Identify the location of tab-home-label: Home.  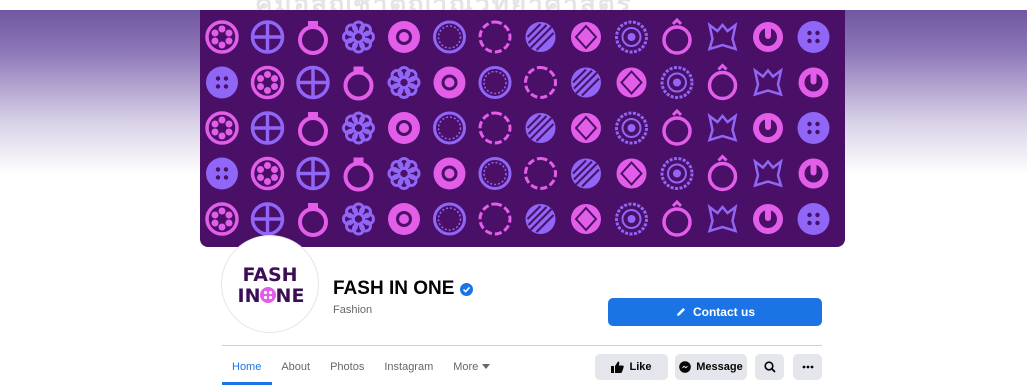
(247, 367).